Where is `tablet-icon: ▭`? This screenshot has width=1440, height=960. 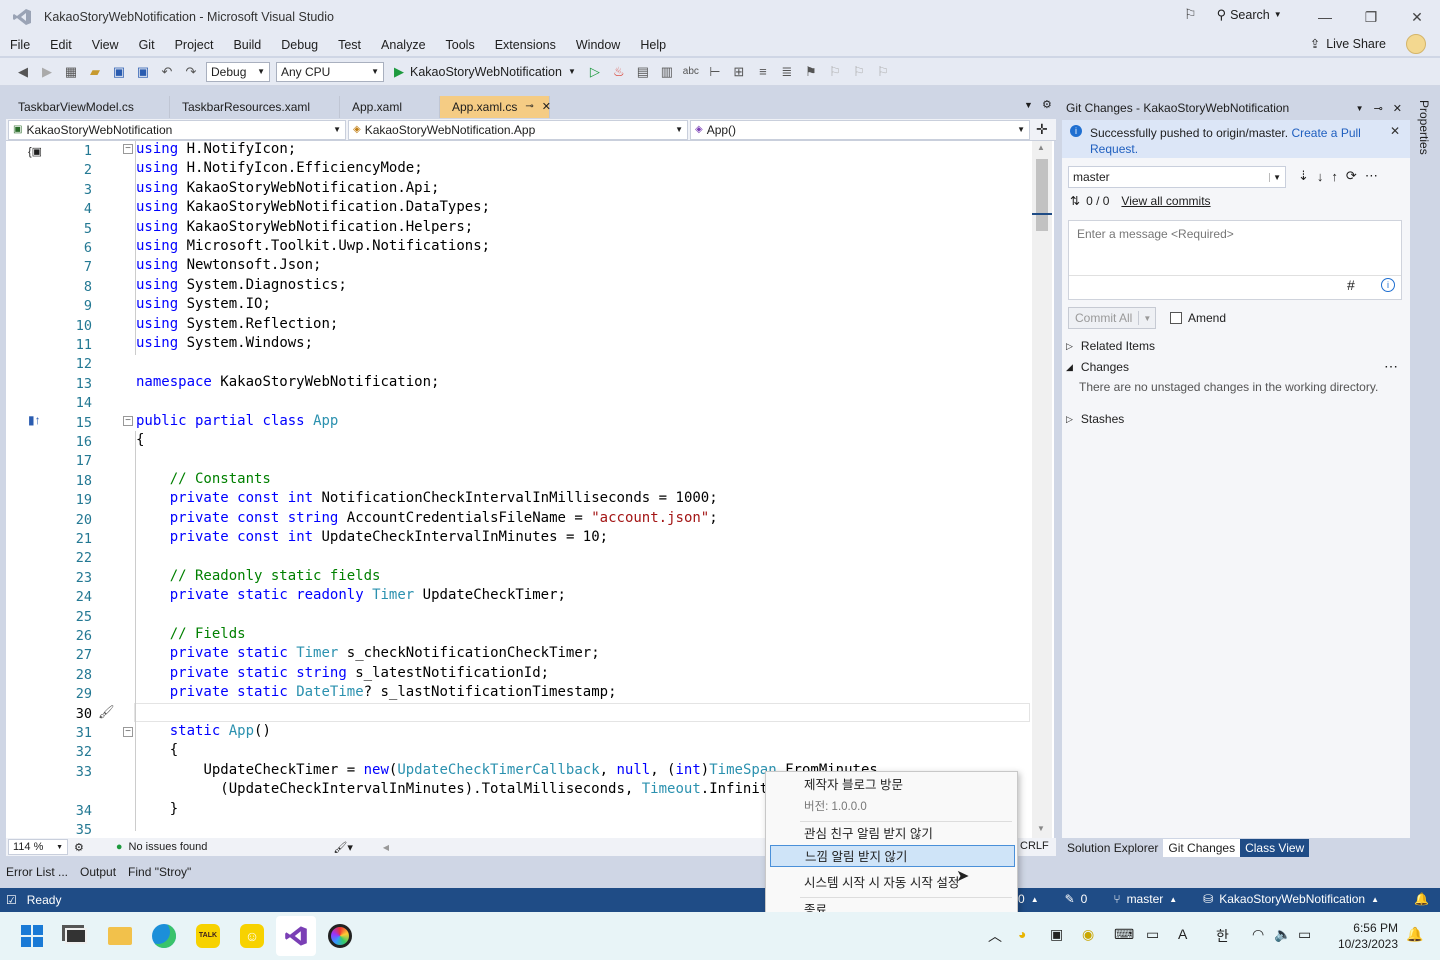 tablet-icon: ▭ is located at coordinates (1152, 934).